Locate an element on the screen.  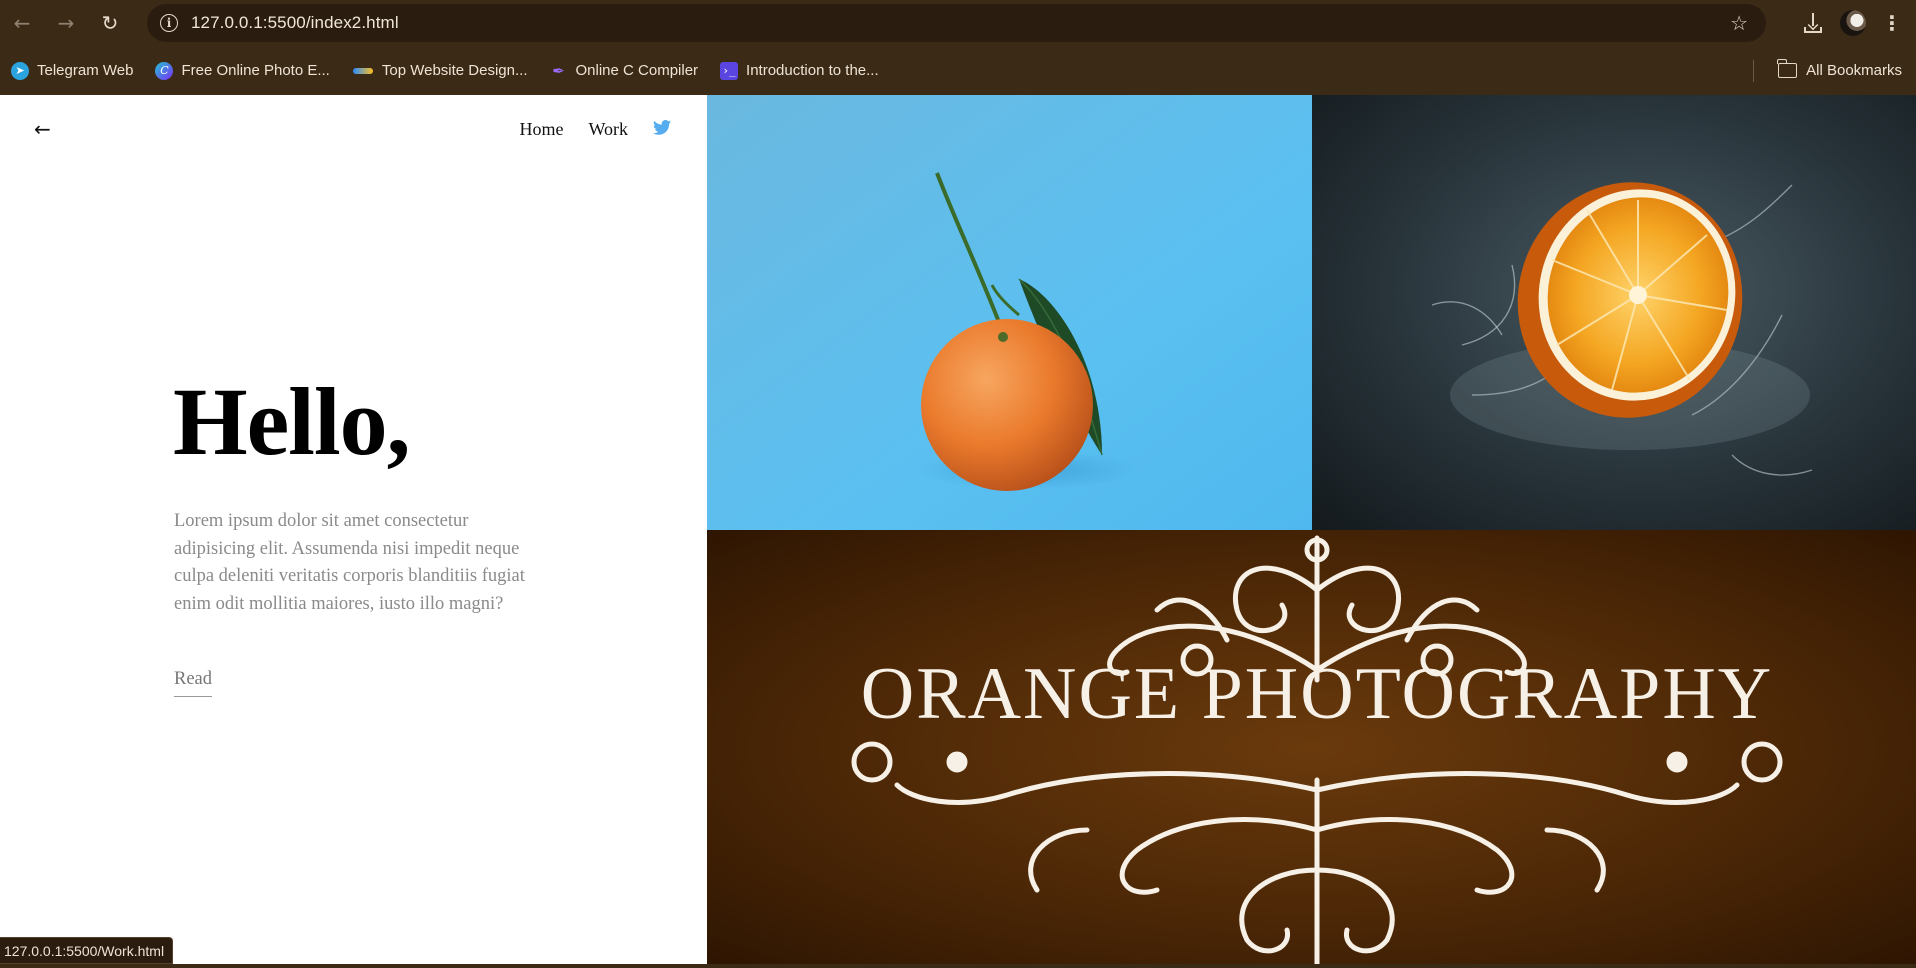
bookmark-c-compiler: ✒ Online C Compiler is located at coordinates (624, 71).